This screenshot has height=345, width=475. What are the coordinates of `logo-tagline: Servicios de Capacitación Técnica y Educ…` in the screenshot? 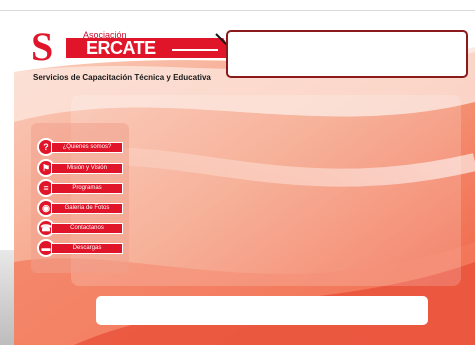 It's located at (122, 77).